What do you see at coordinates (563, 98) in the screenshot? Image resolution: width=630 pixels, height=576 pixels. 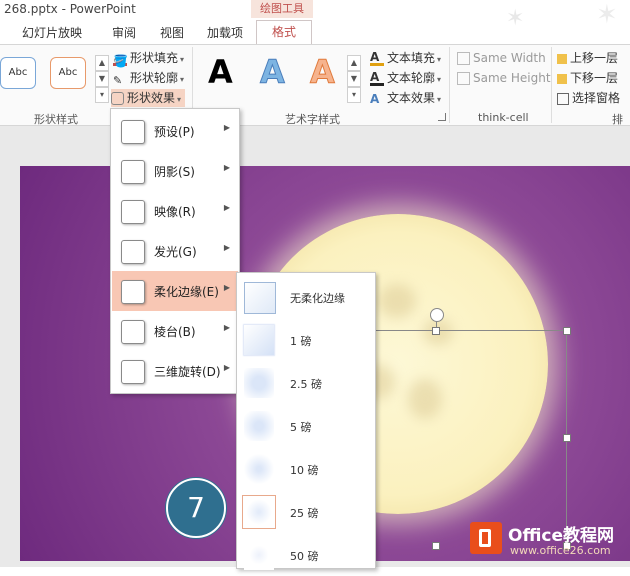 I see `selection-pane-icon` at bounding box center [563, 98].